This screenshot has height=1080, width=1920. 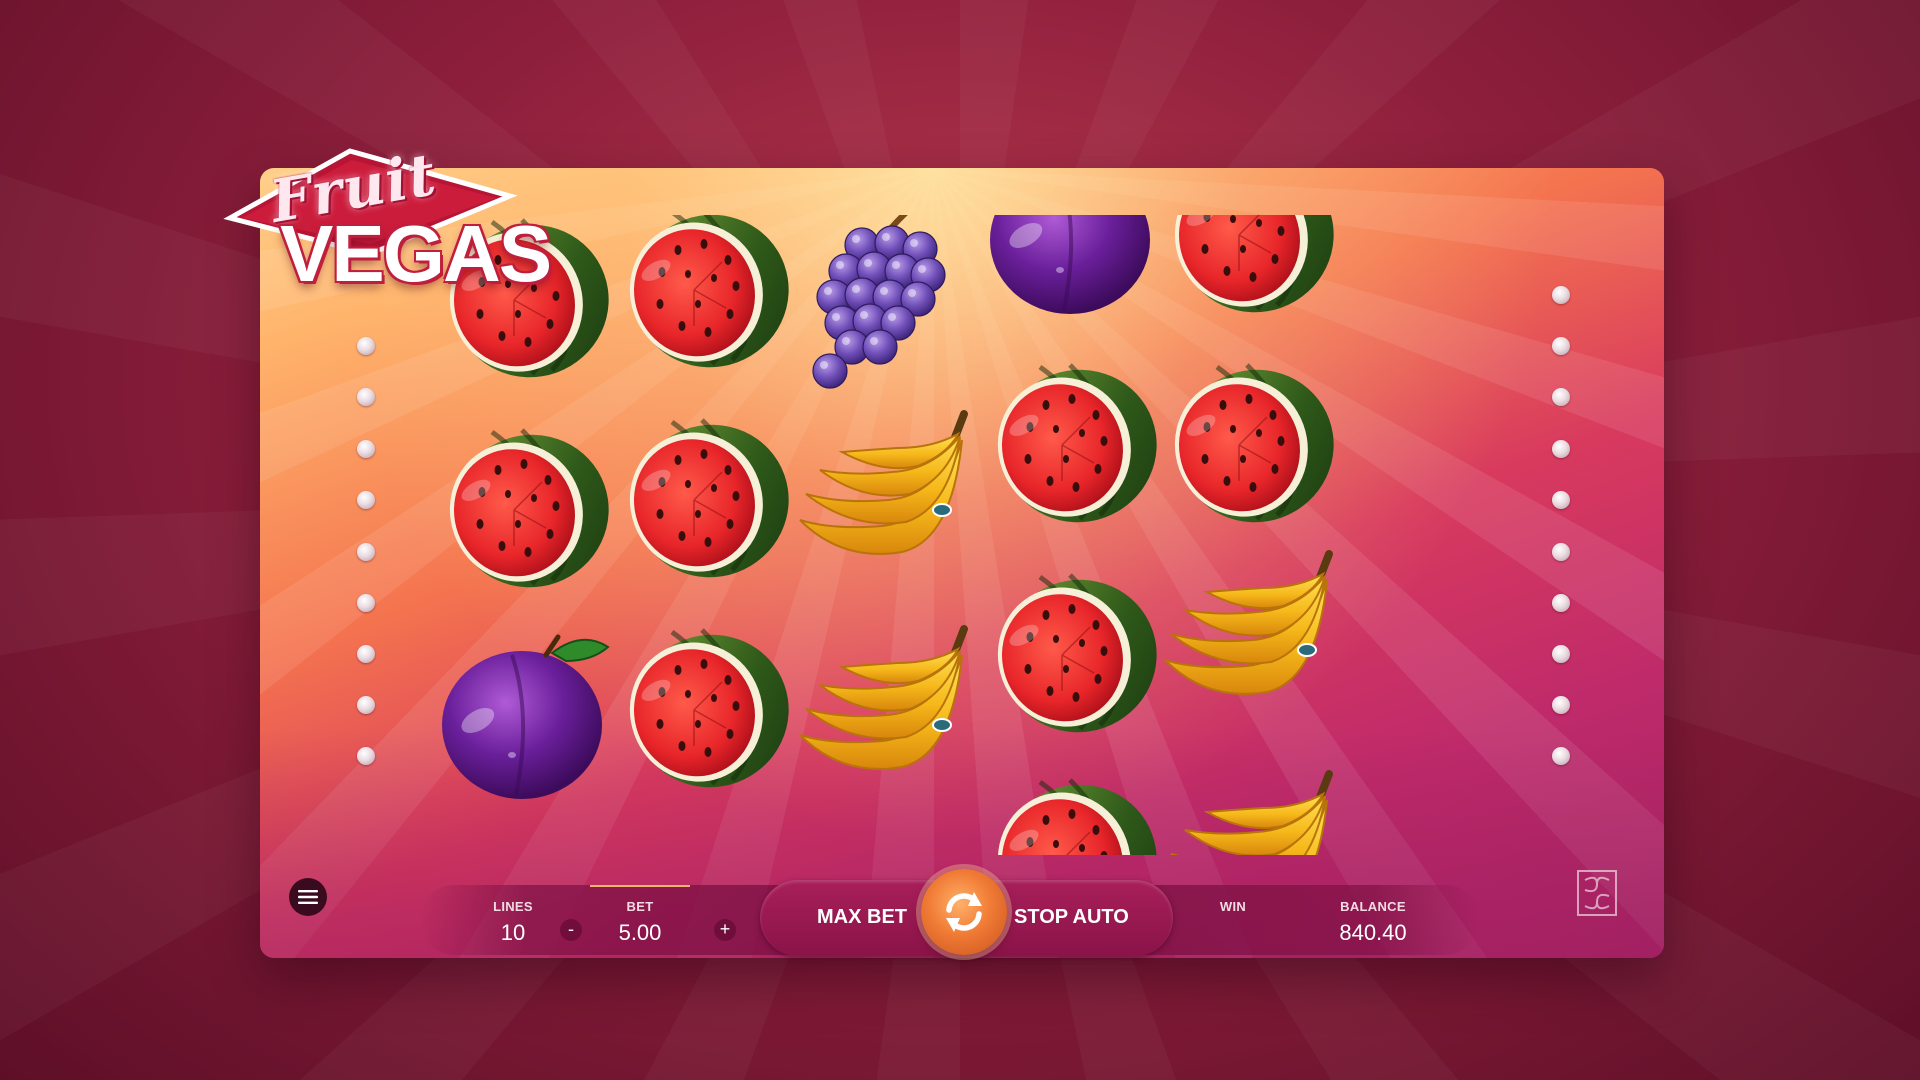 I want to click on provider-logo-icon, so click(x=1597, y=893).